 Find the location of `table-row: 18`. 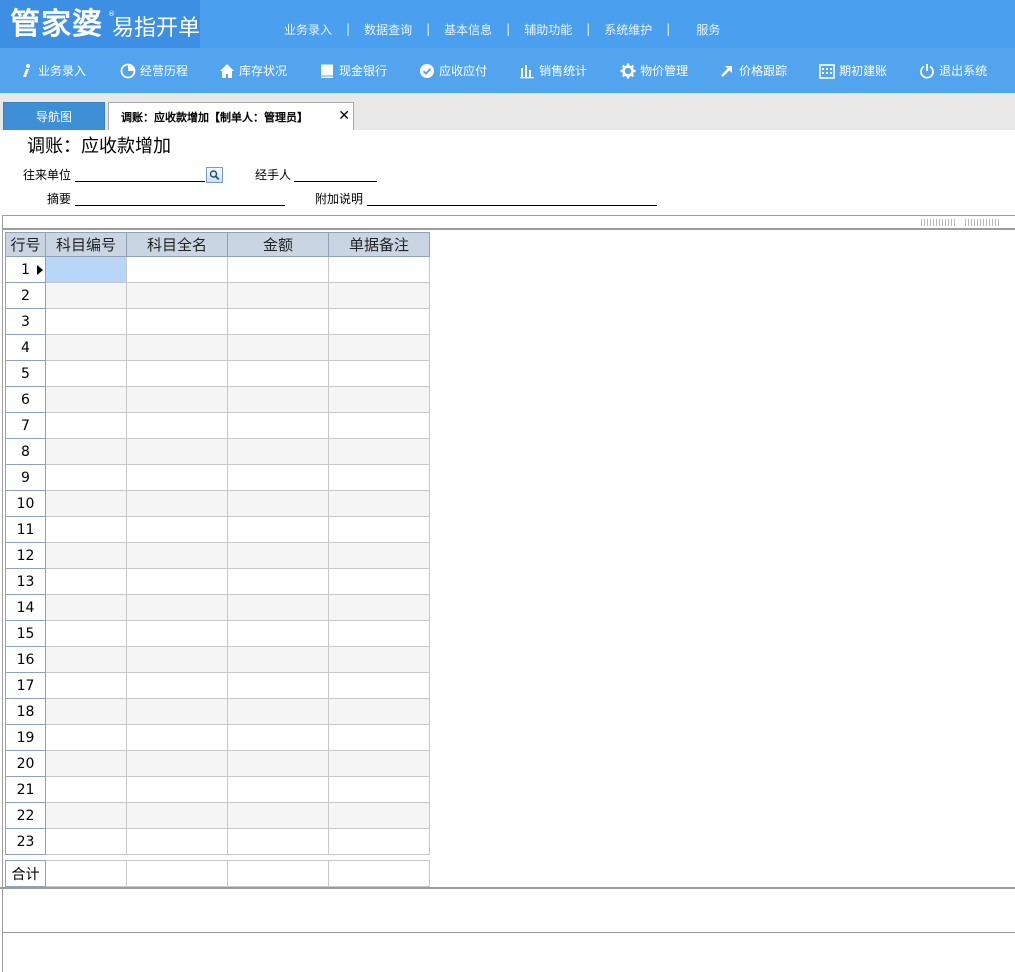

table-row: 18 is located at coordinates (217, 711).